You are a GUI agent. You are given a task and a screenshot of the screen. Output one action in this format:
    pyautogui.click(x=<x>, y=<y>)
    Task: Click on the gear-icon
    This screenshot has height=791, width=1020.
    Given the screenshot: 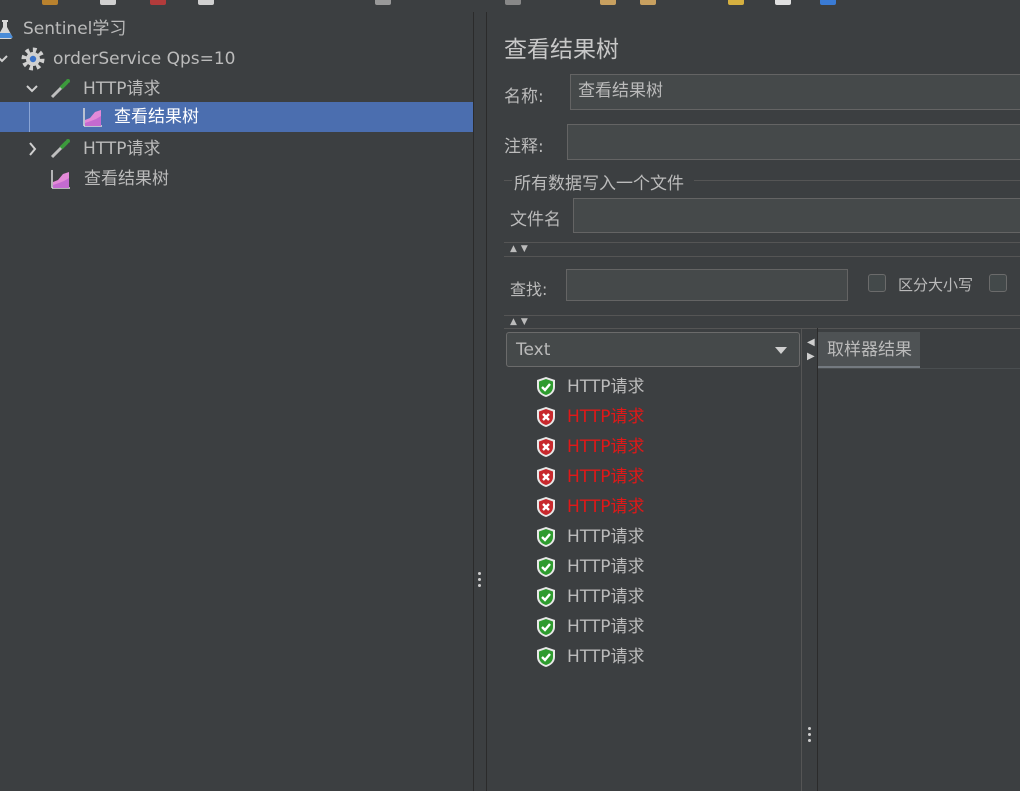 What is the action you would take?
    pyautogui.click(x=33, y=59)
    